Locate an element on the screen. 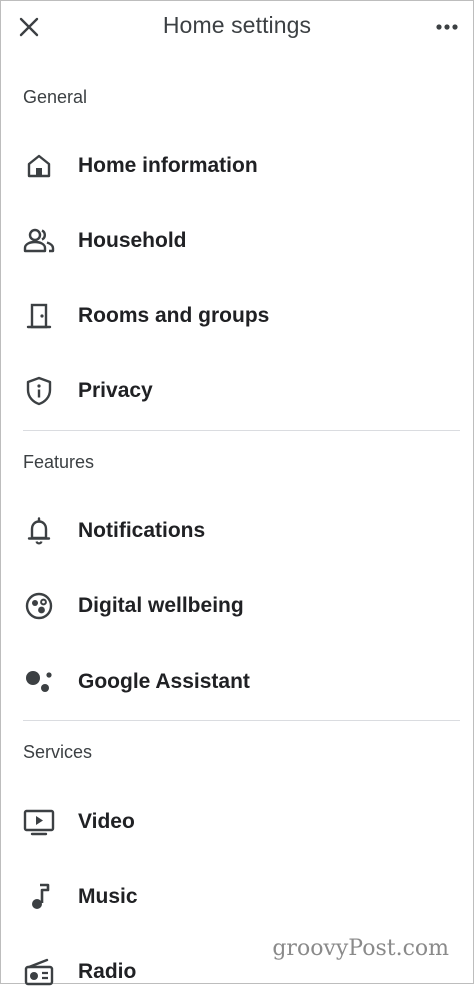 This screenshot has width=474, height=1002. watermark: groovyPost.com is located at coordinates (360, 948).